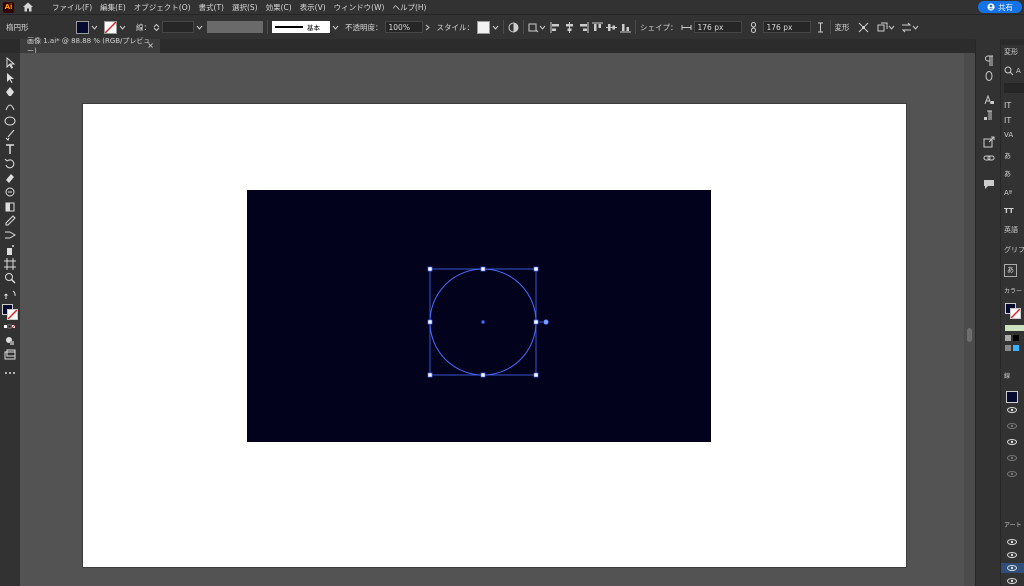 The image size is (1024, 586). I want to click on selection-overlay, so click(488, 322).